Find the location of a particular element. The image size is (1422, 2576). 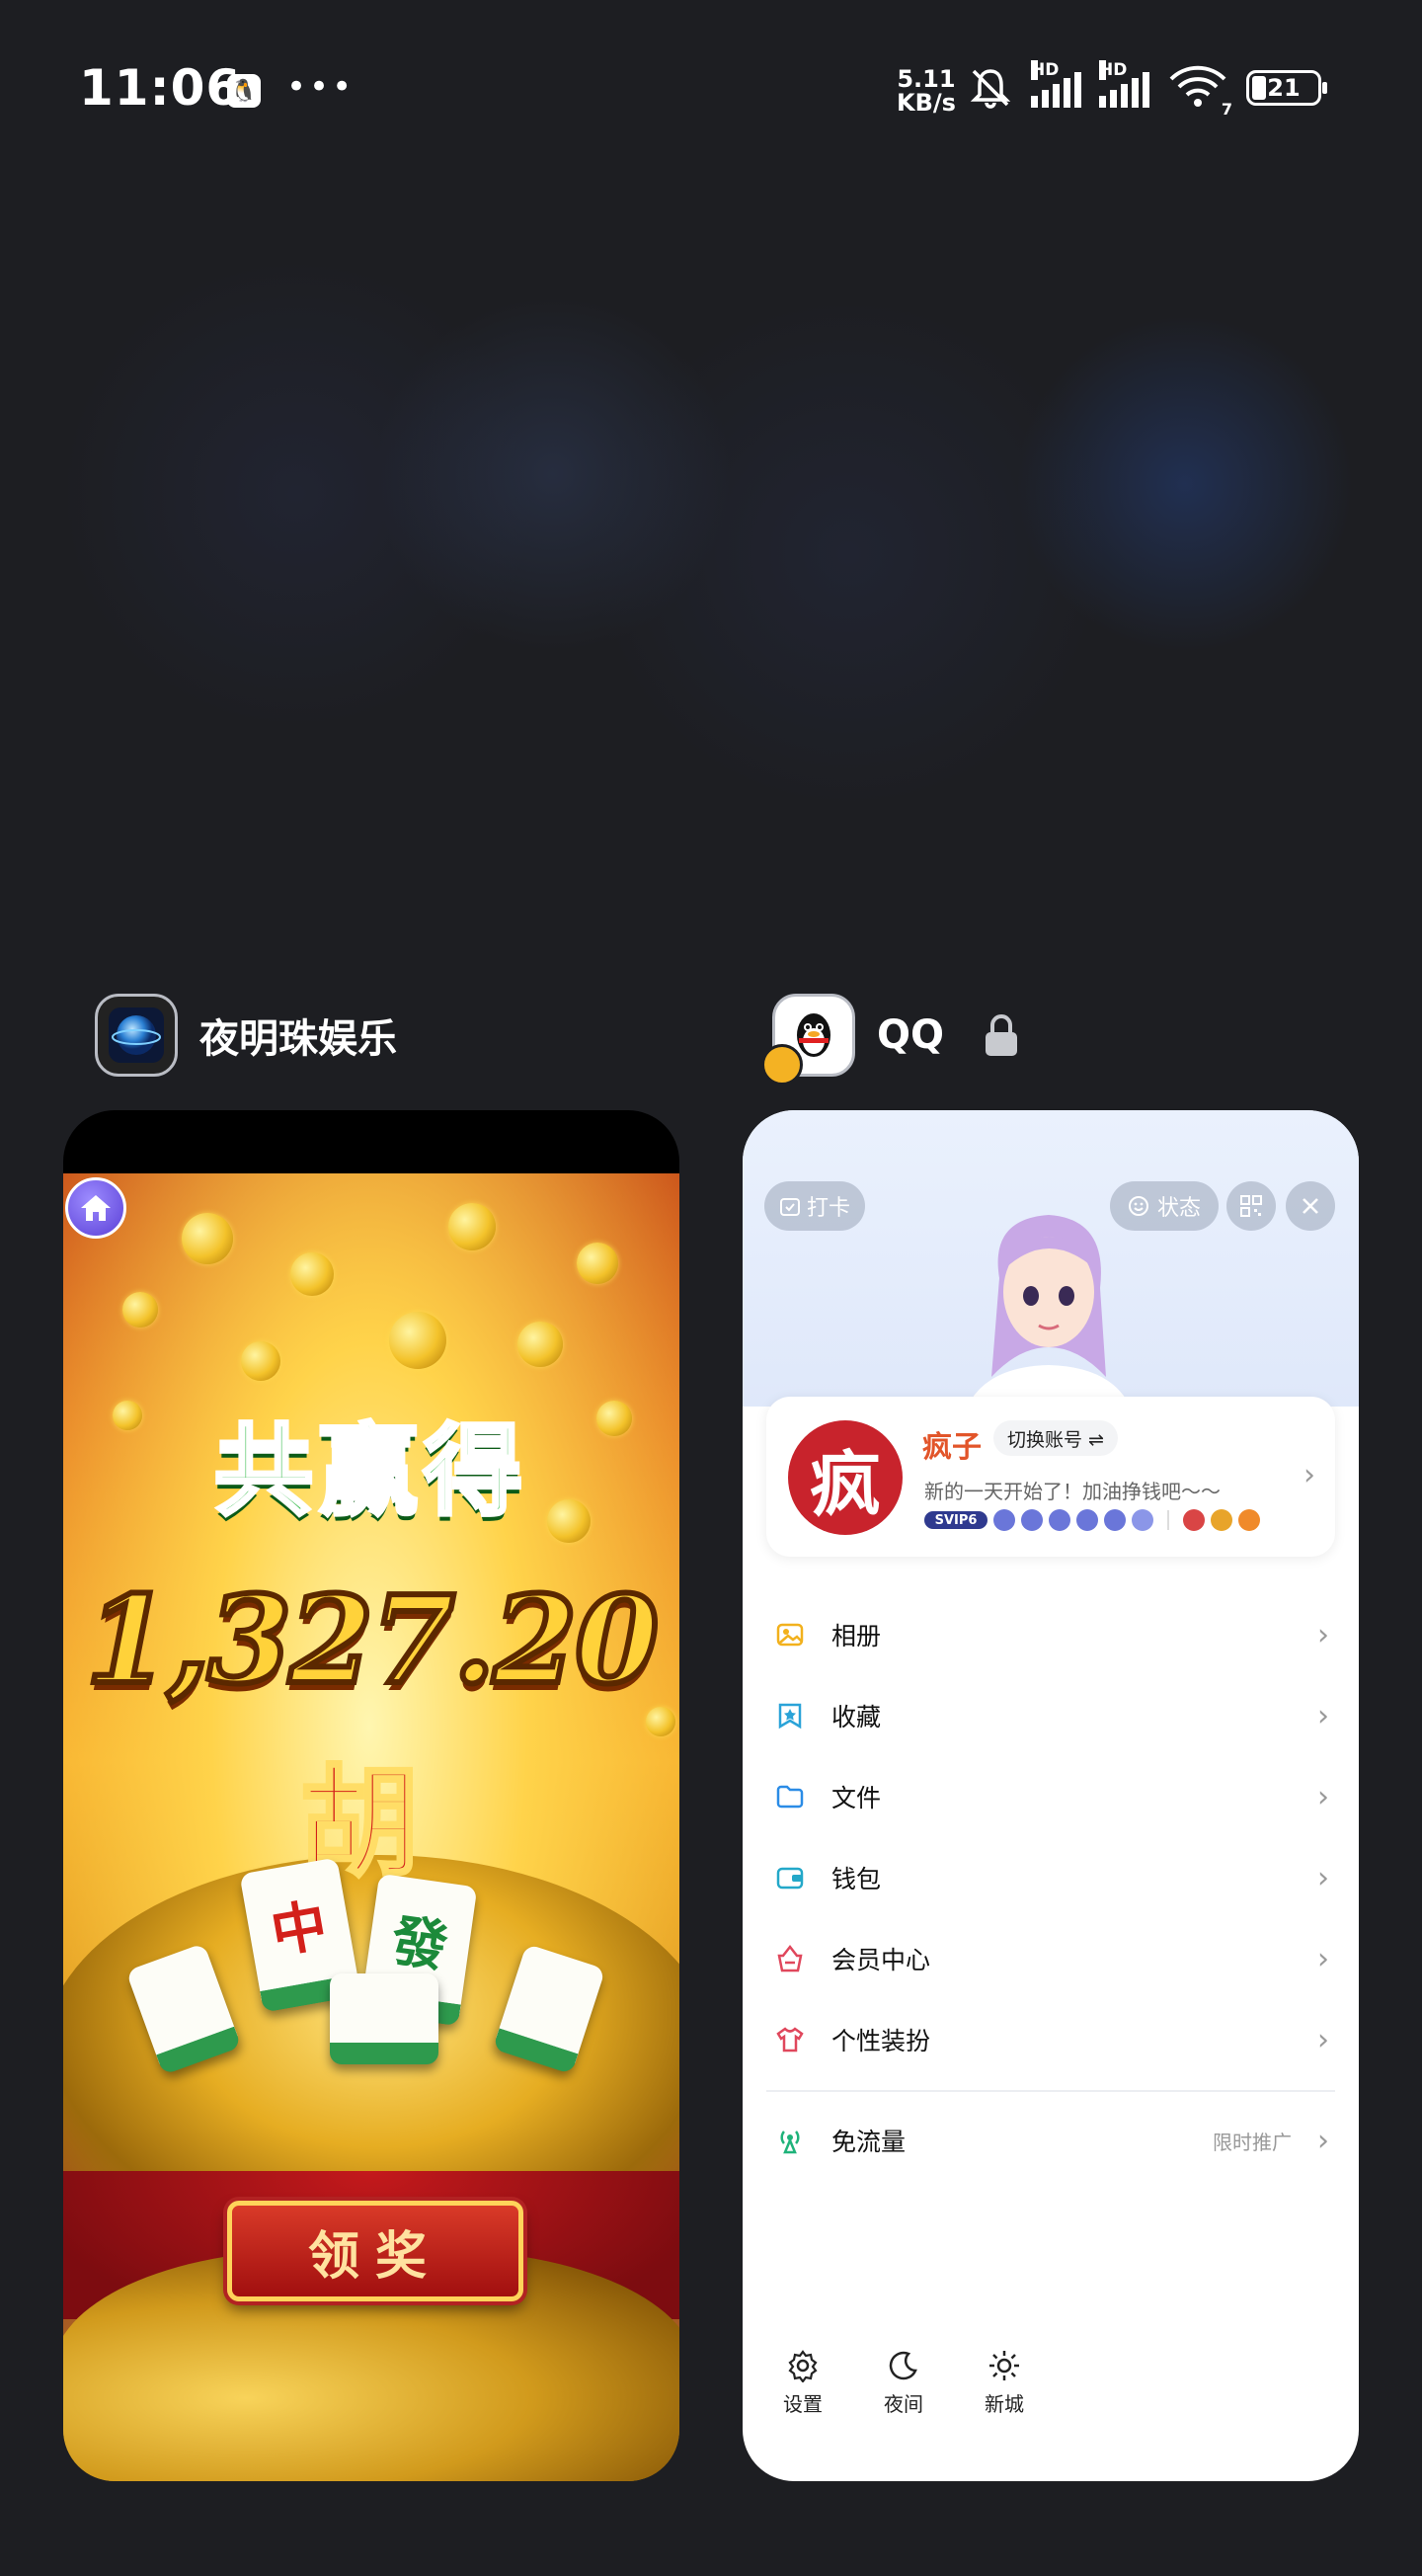

close-button is located at coordinates (1311, 1206).